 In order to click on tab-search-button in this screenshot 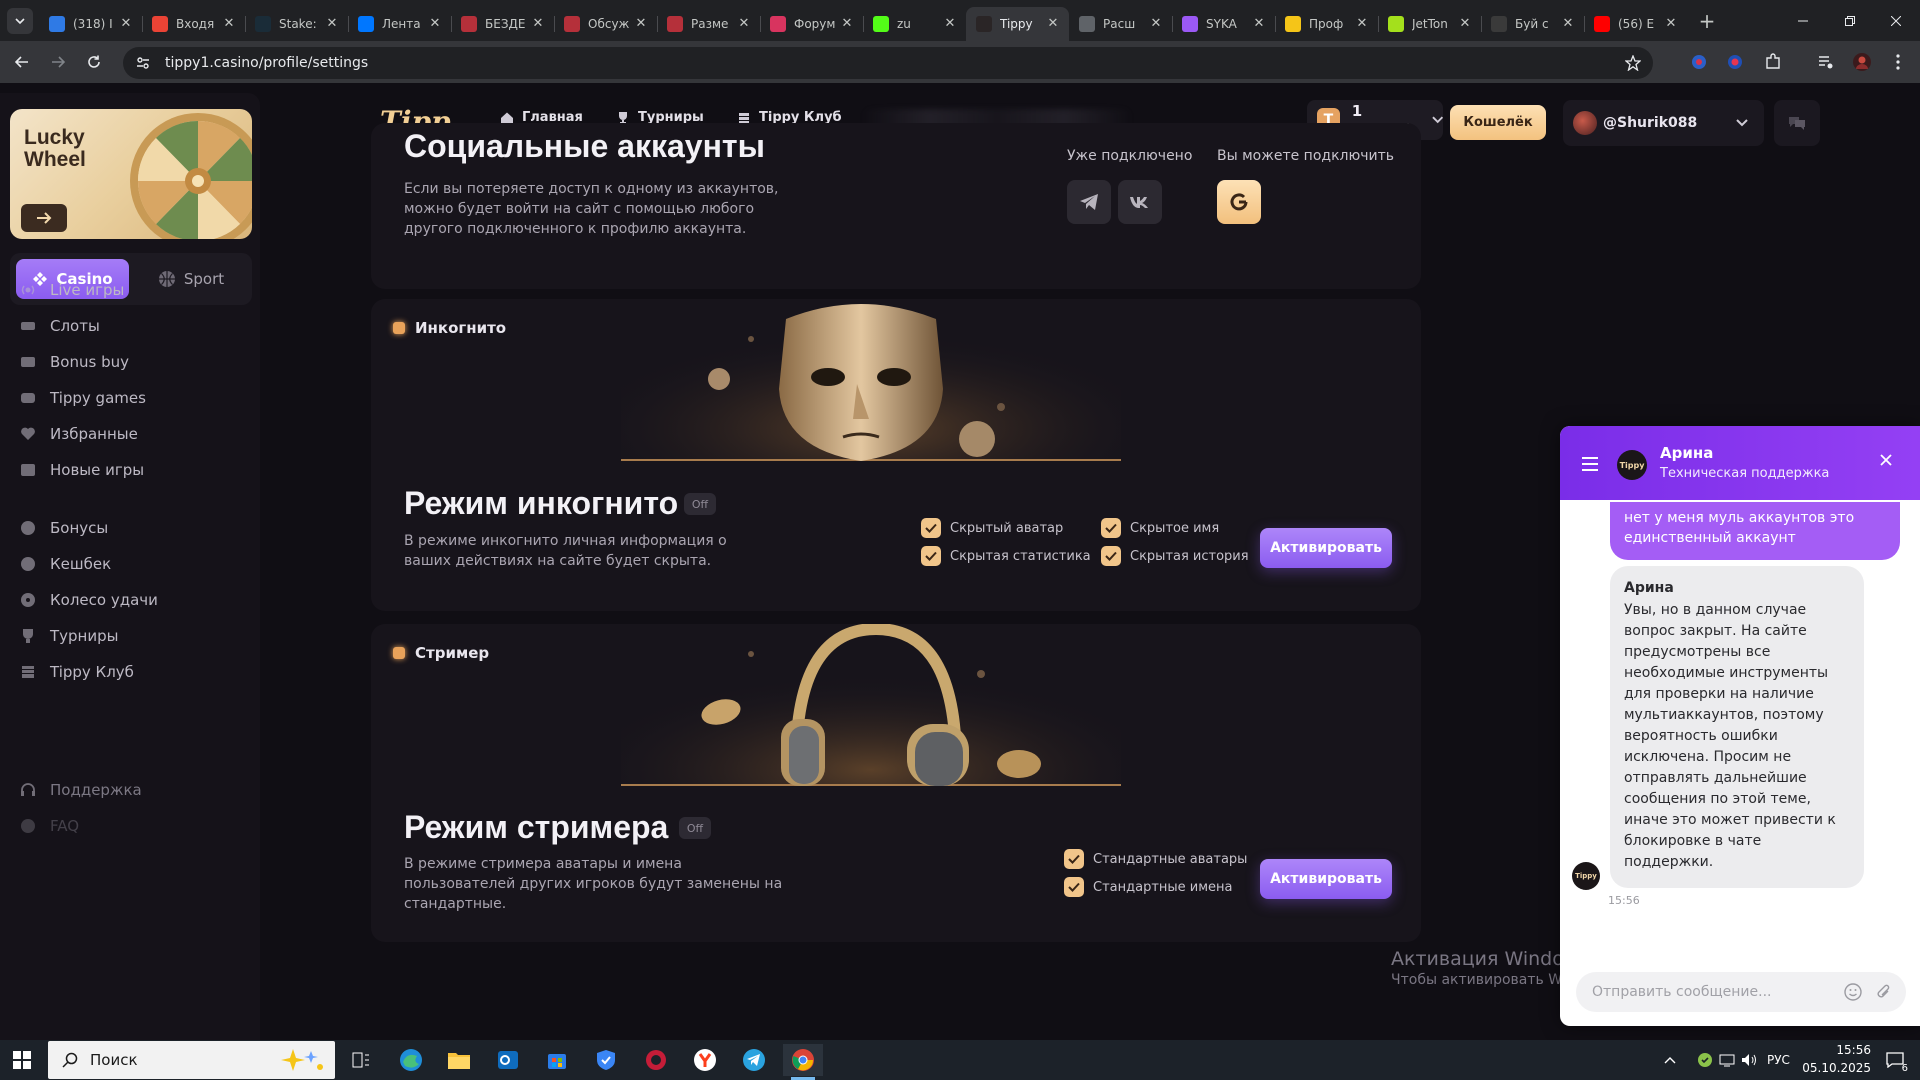, I will do `click(20, 20)`.